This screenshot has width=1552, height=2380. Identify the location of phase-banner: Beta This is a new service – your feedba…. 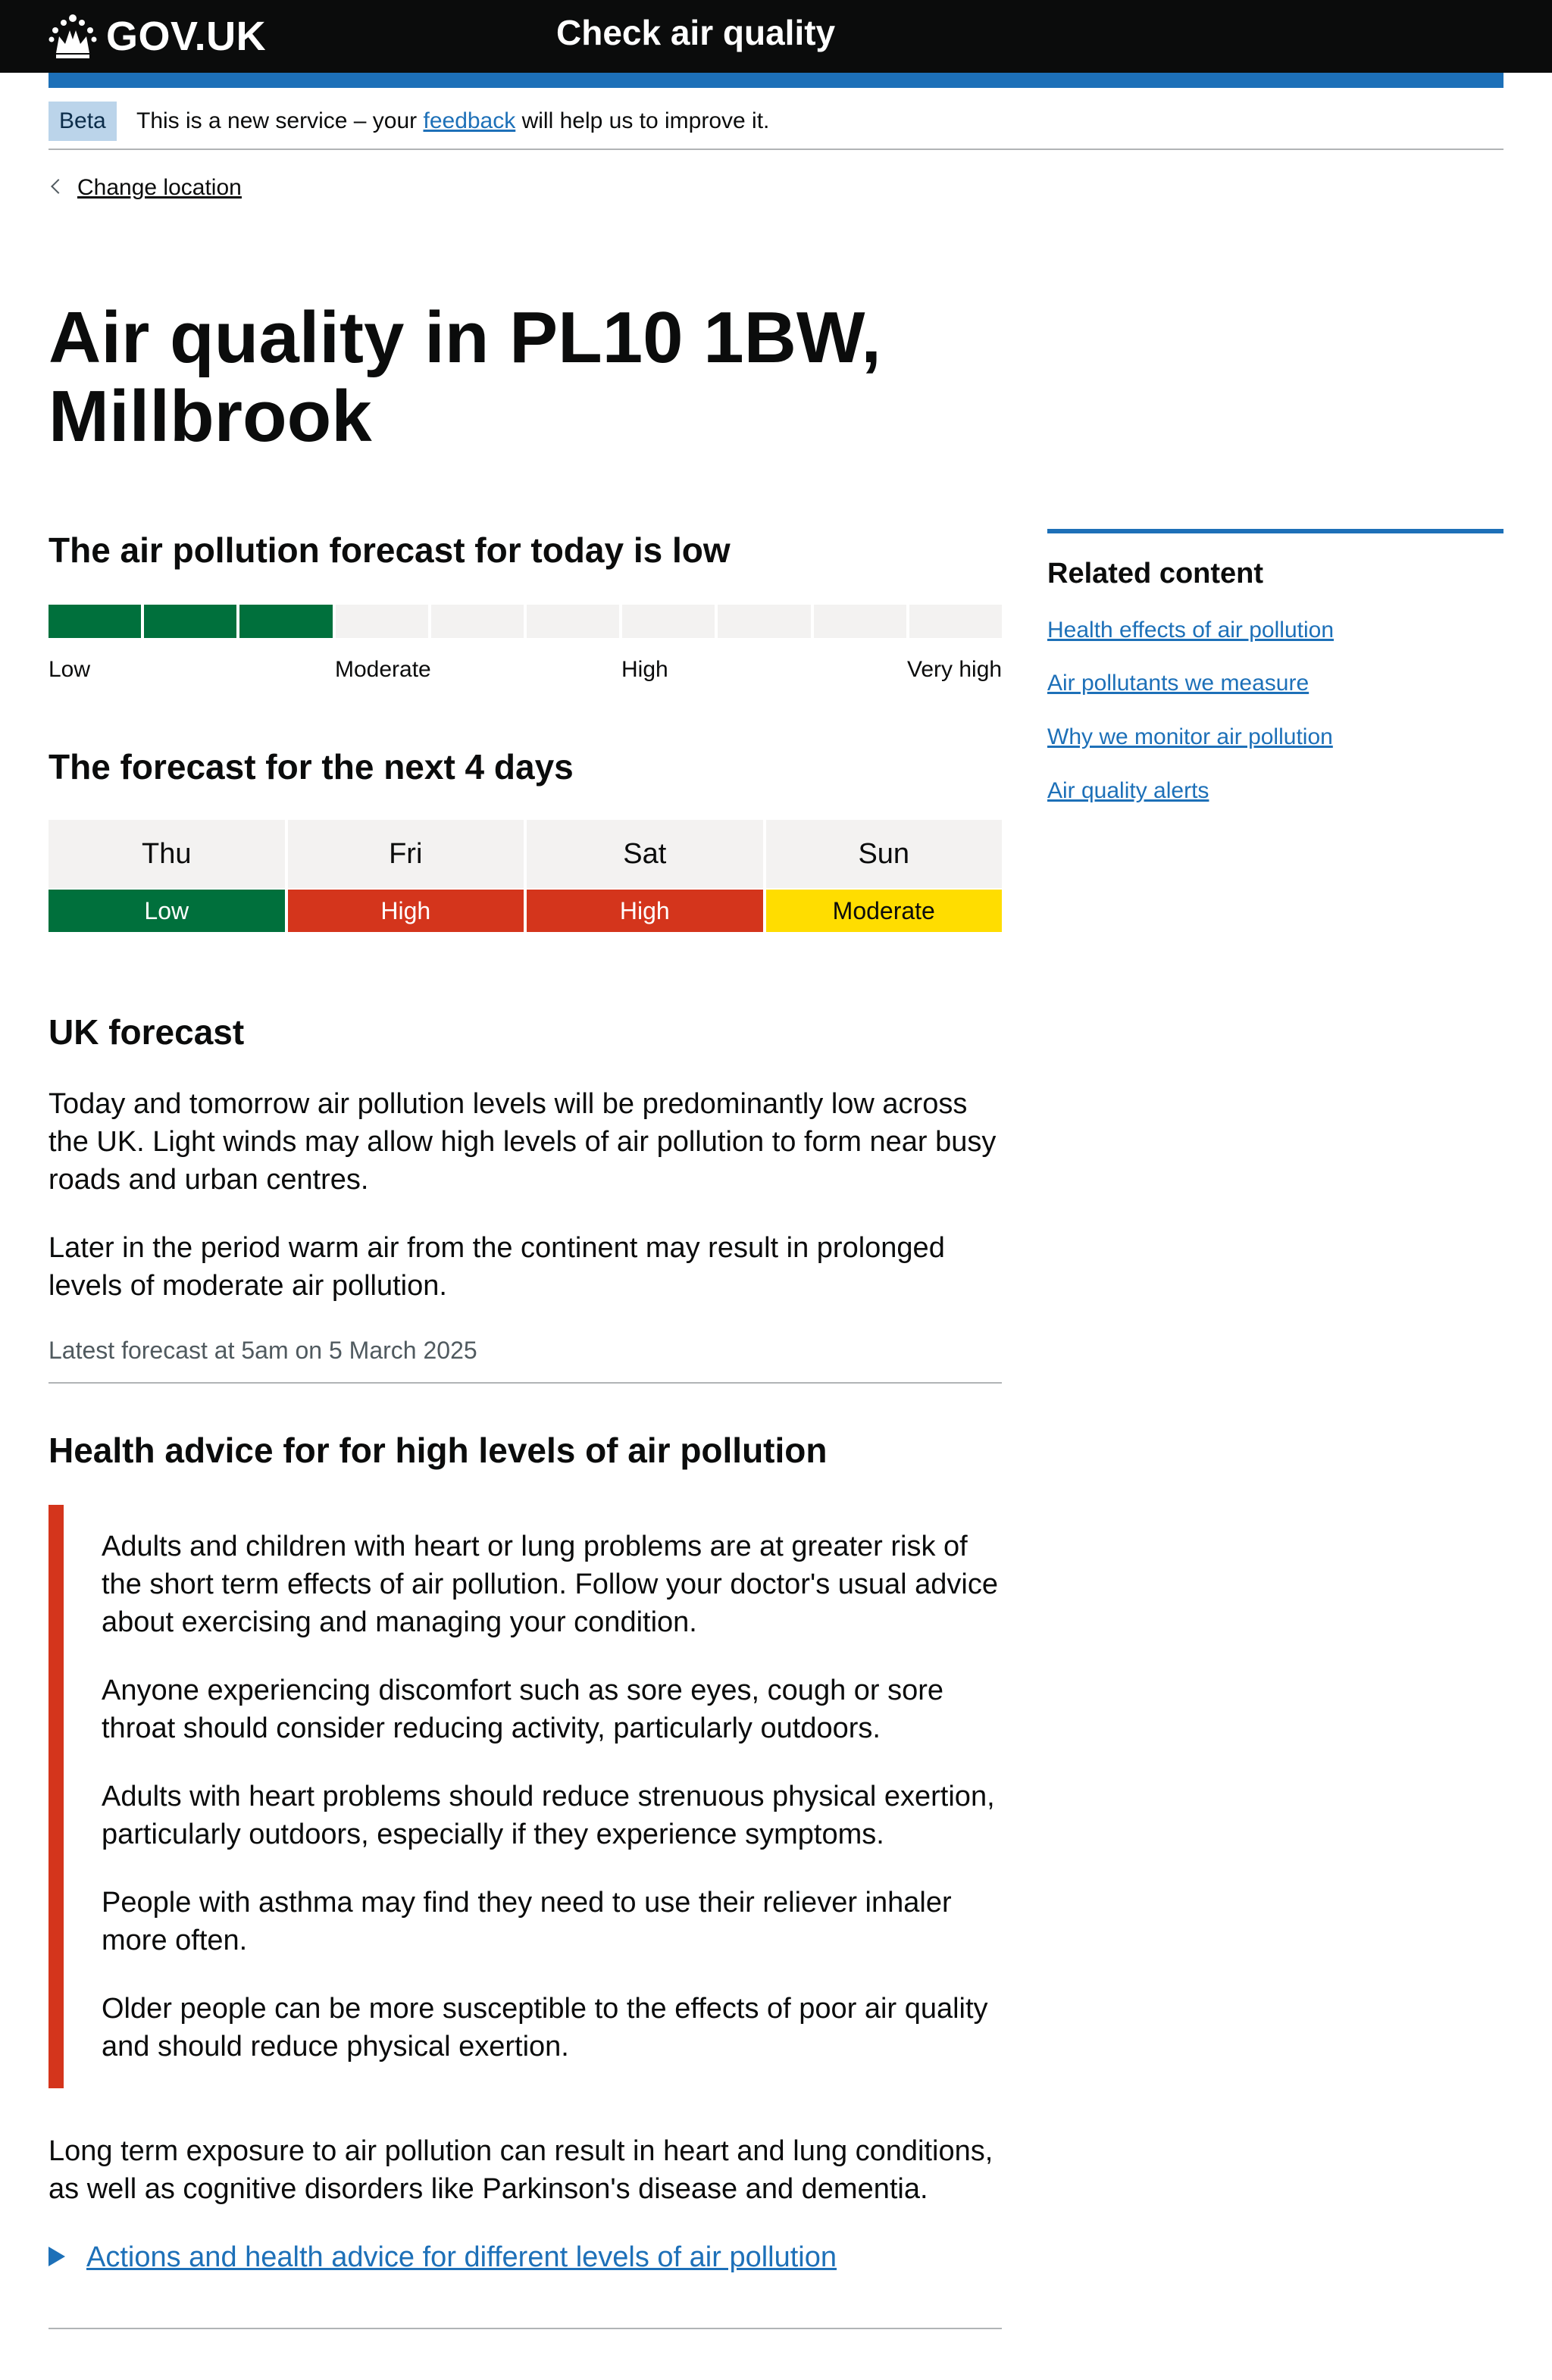
(776, 124).